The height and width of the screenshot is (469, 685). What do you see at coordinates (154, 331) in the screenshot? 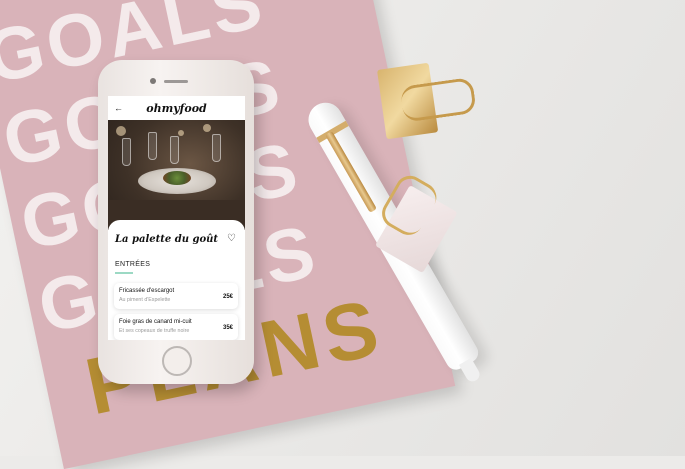
I see `menu-item-description: Et ses copeaux de truffe noire` at bounding box center [154, 331].